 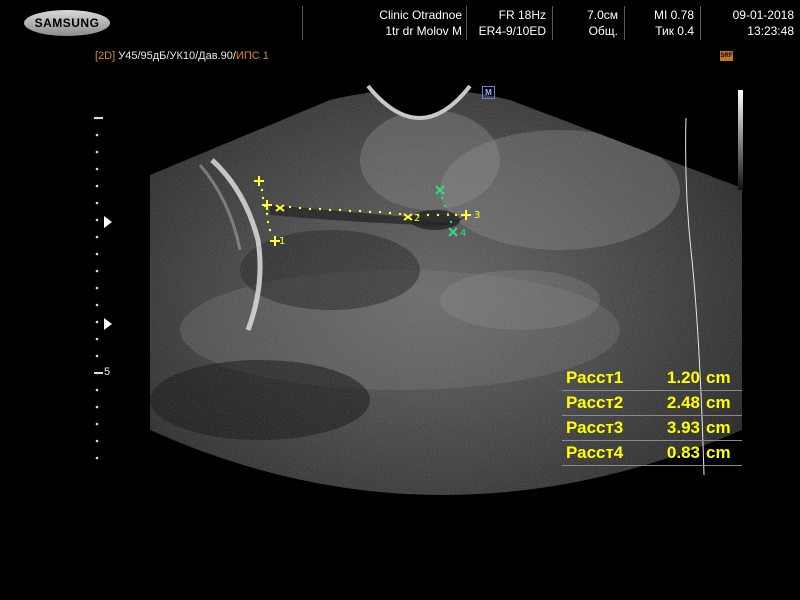 I want to click on caliper-label-4: 4, so click(x=463, y=233).